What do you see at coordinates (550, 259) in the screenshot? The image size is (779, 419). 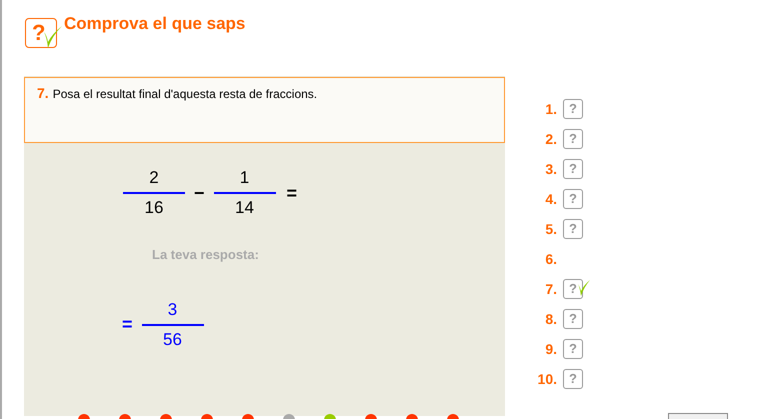 I see `question-number: 6.` at bounding box center [550, 259].